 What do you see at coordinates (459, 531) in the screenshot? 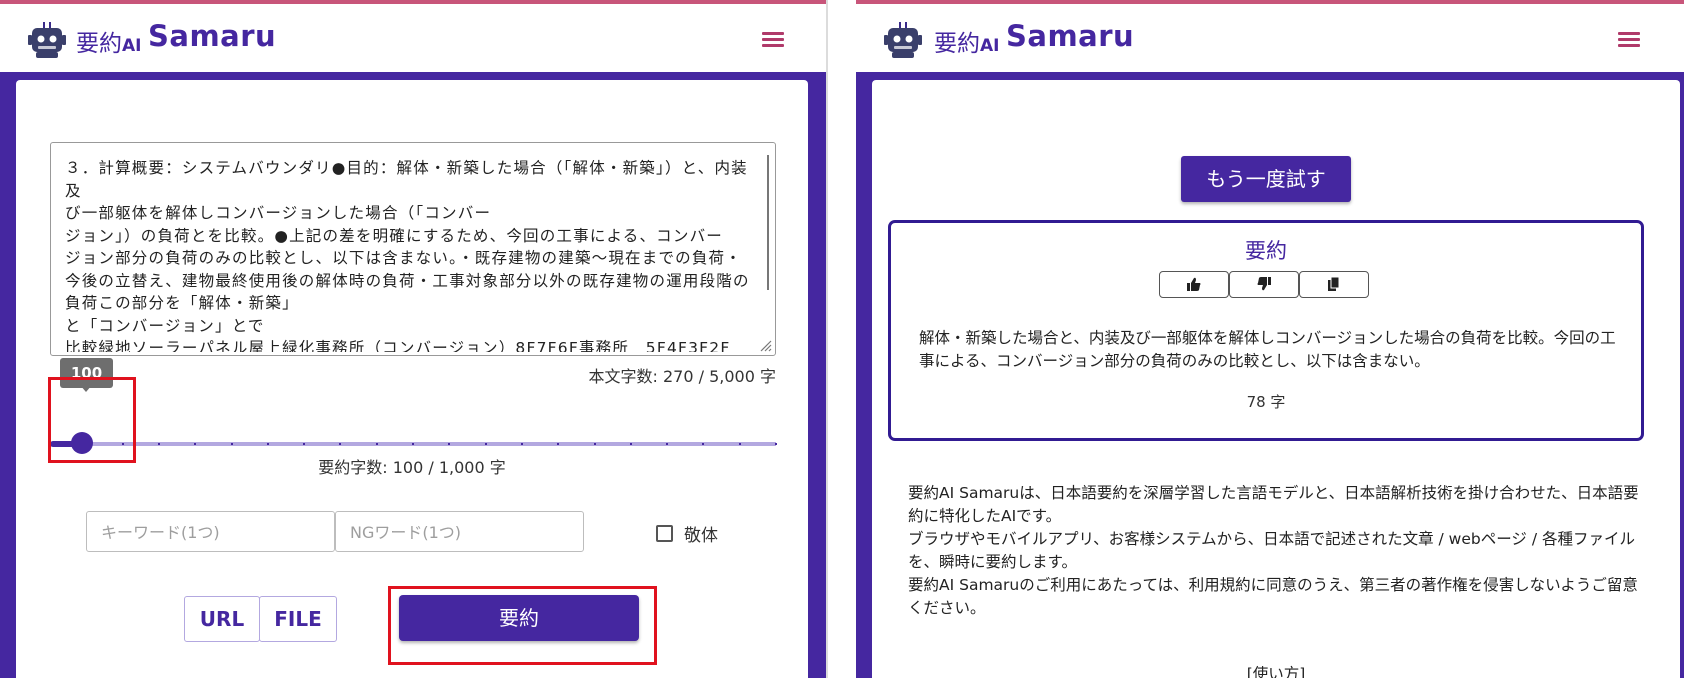
I see `ng-word-input: NGワード(1つ)` at bounding box center [459, 531].